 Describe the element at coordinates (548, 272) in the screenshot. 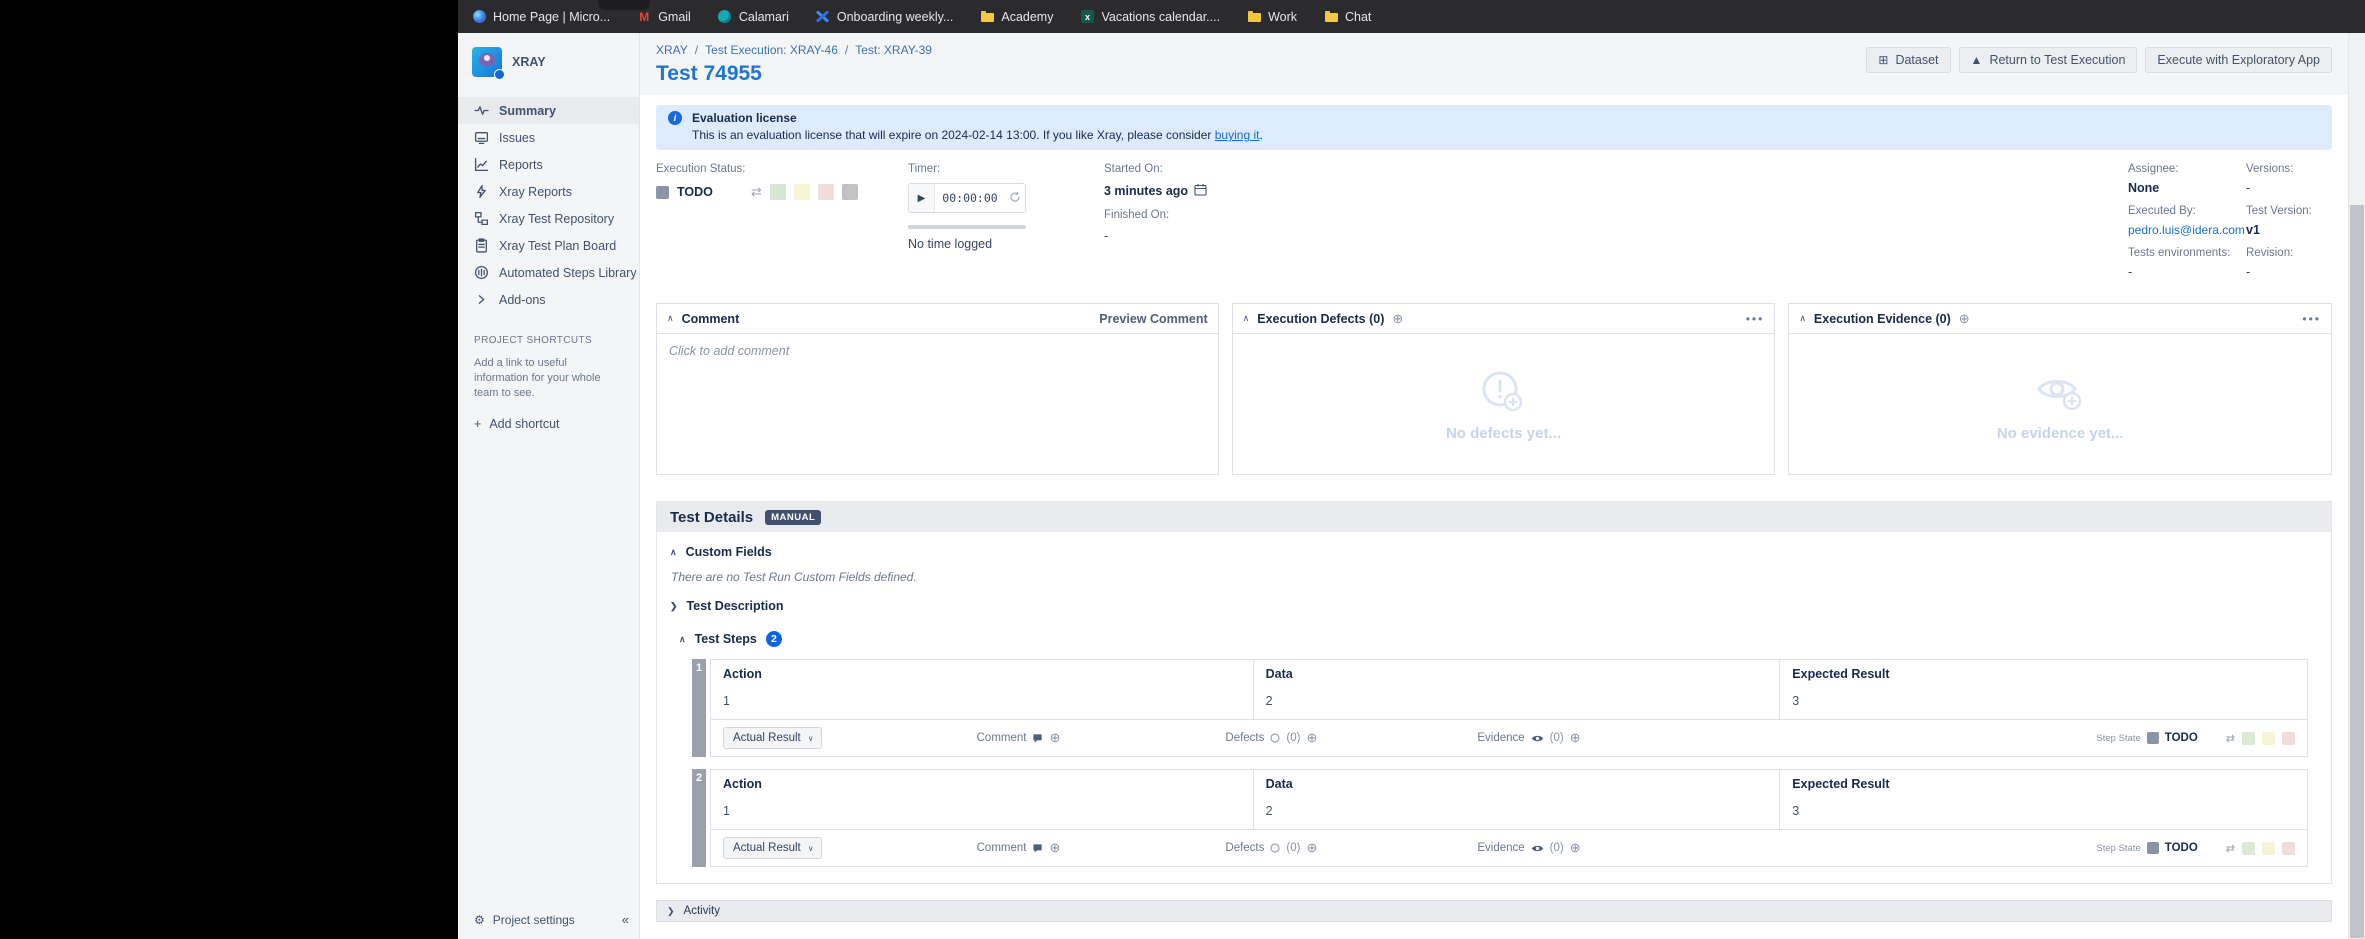

I see `sidebar-item-automated-steps-library: Automated Steps Library` at that location.